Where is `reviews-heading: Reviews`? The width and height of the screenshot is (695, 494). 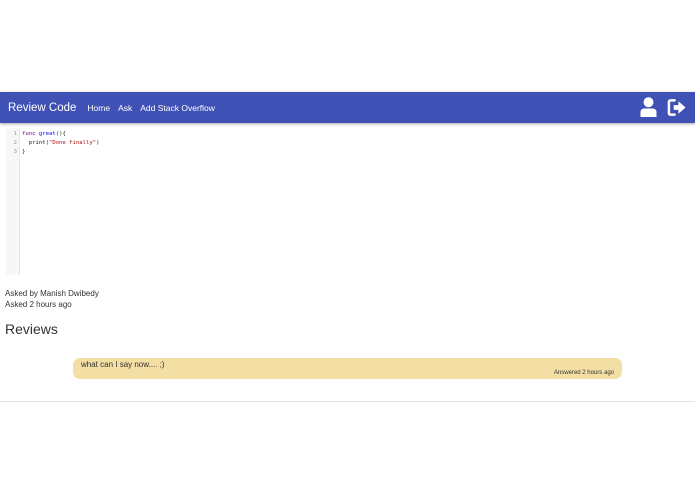
reviews-heading: Reviews is located at coordinates (31, 329).